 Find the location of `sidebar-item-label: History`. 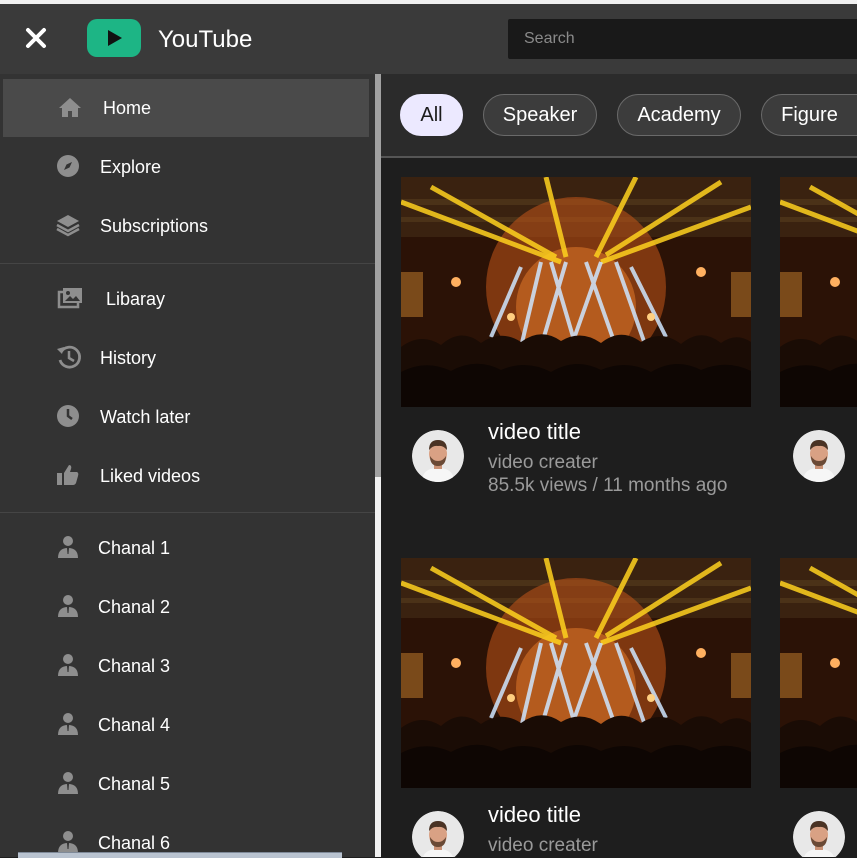

sidebar-item-label: History is located at coordinates (128, 358).